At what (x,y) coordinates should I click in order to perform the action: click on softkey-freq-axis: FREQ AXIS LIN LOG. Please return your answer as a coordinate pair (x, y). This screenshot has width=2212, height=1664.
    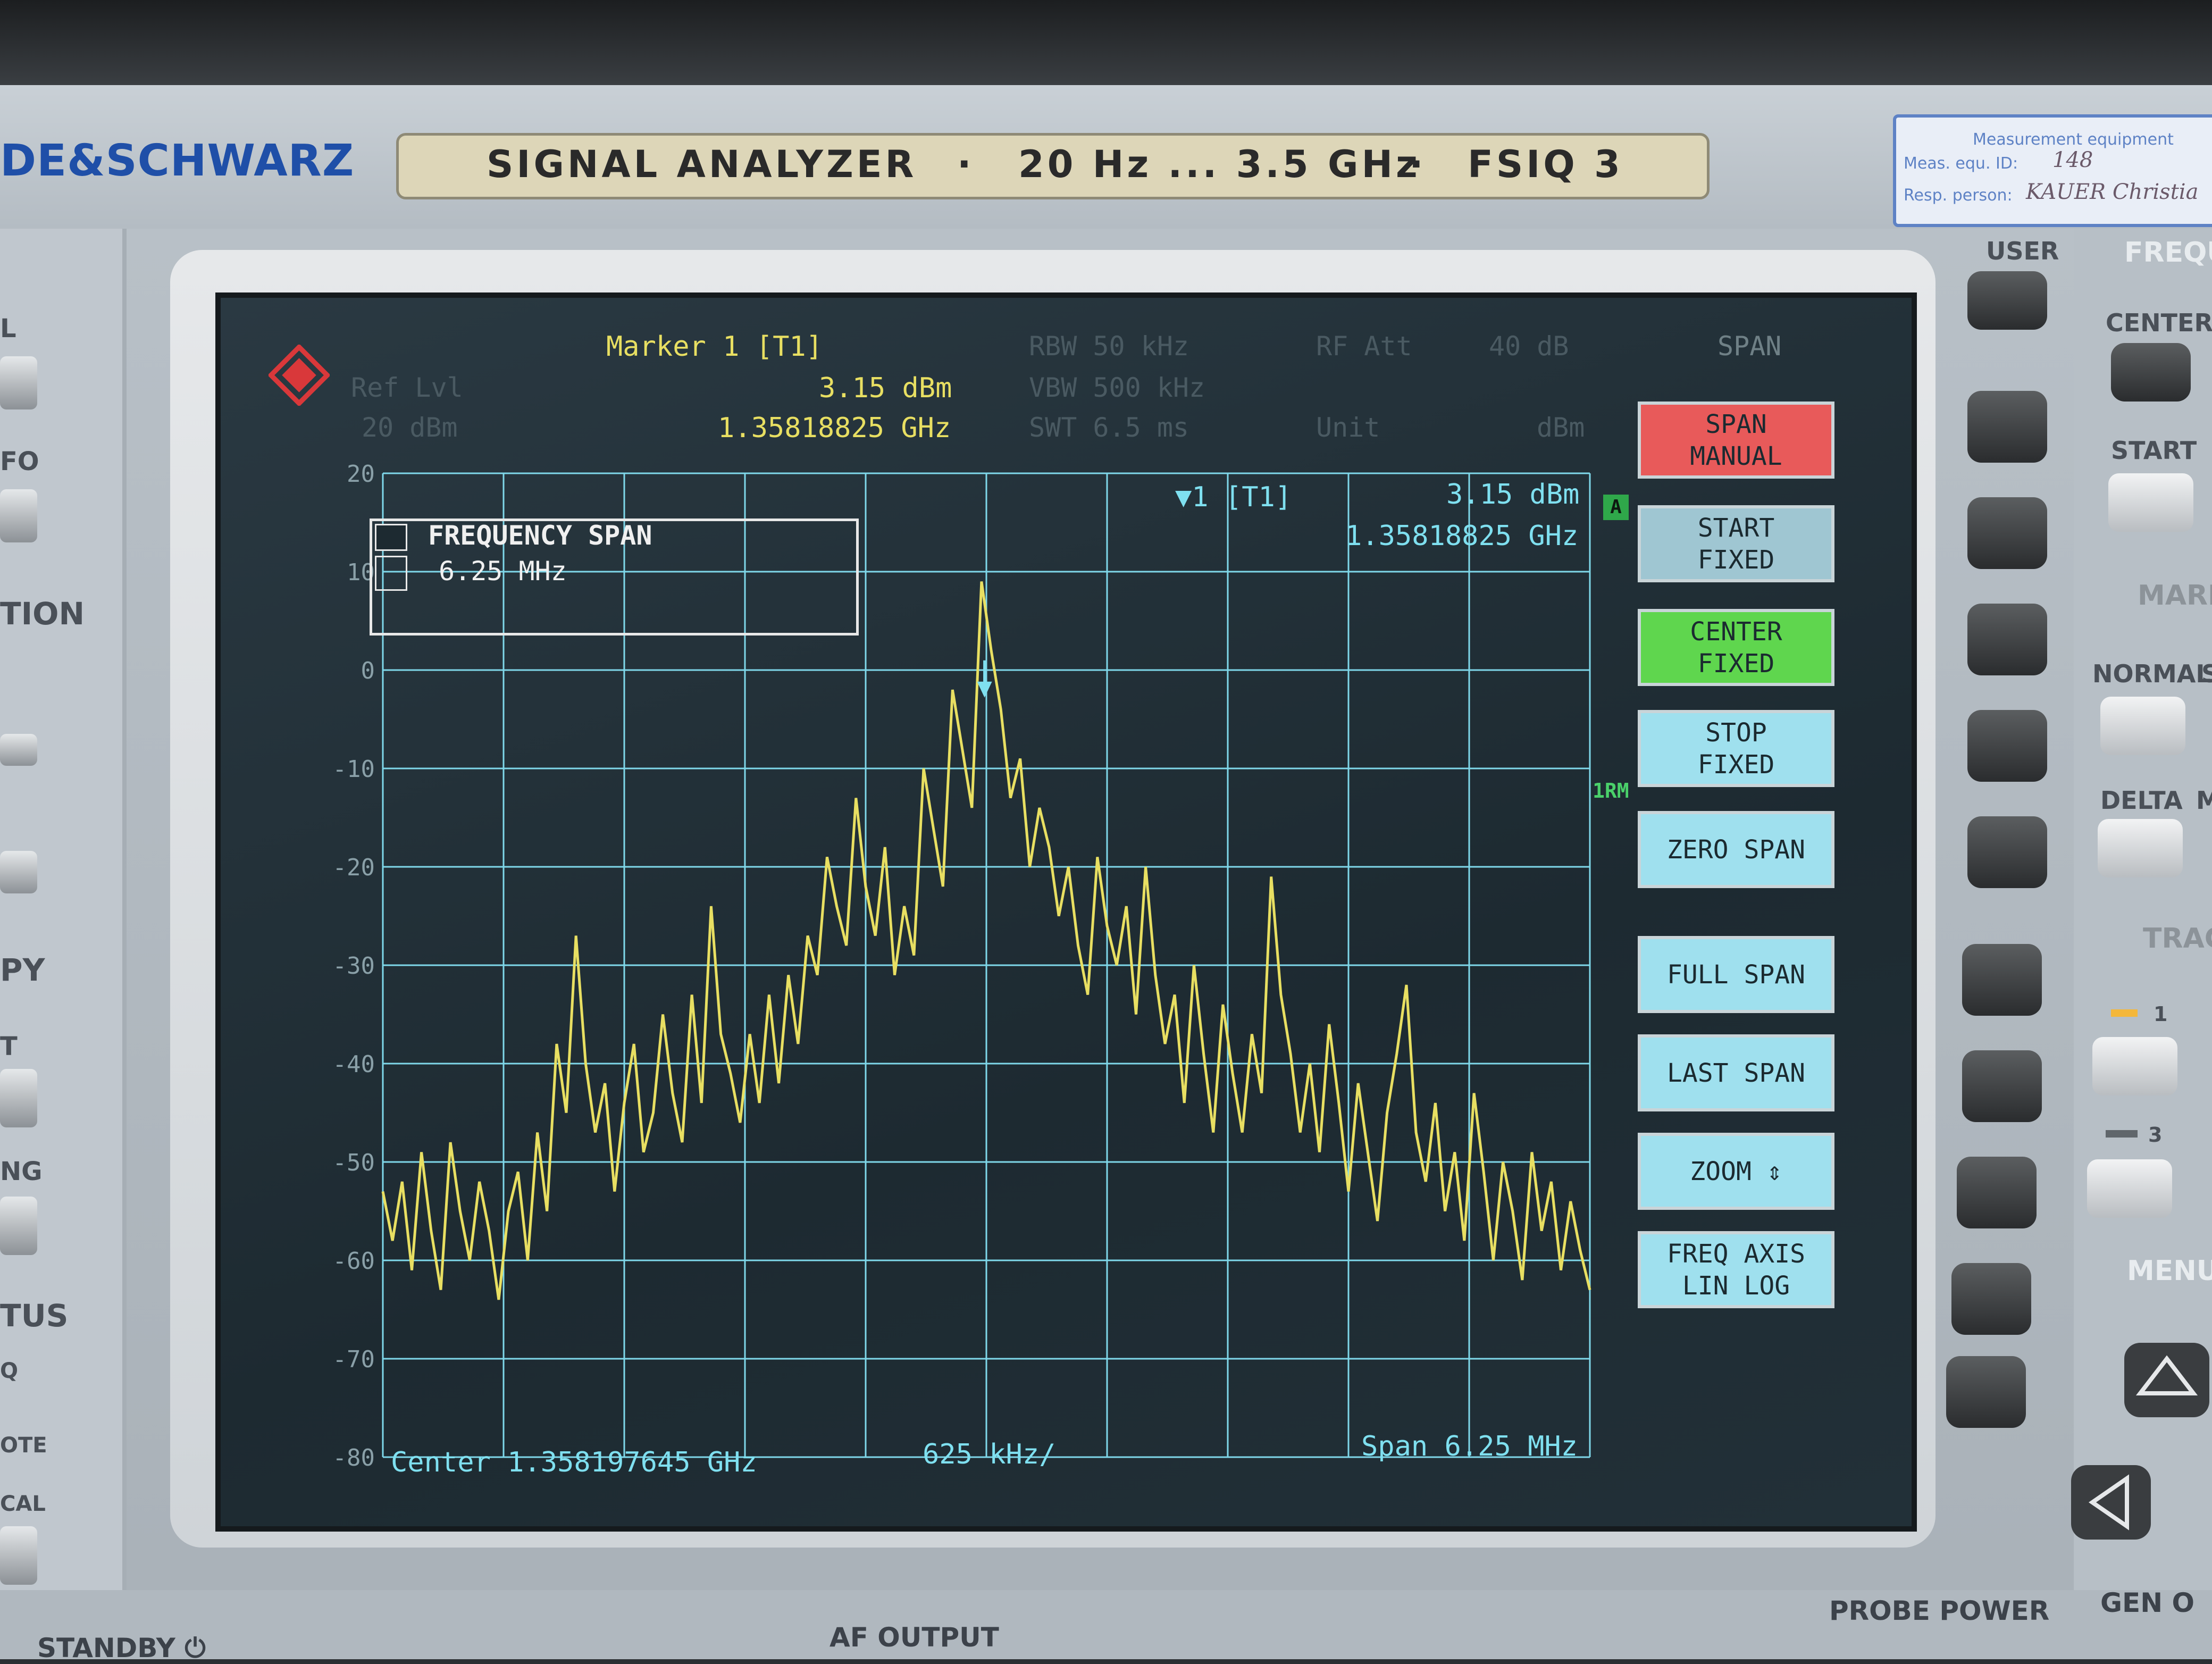
    Looking at the image, I should click on (1736, 1270).